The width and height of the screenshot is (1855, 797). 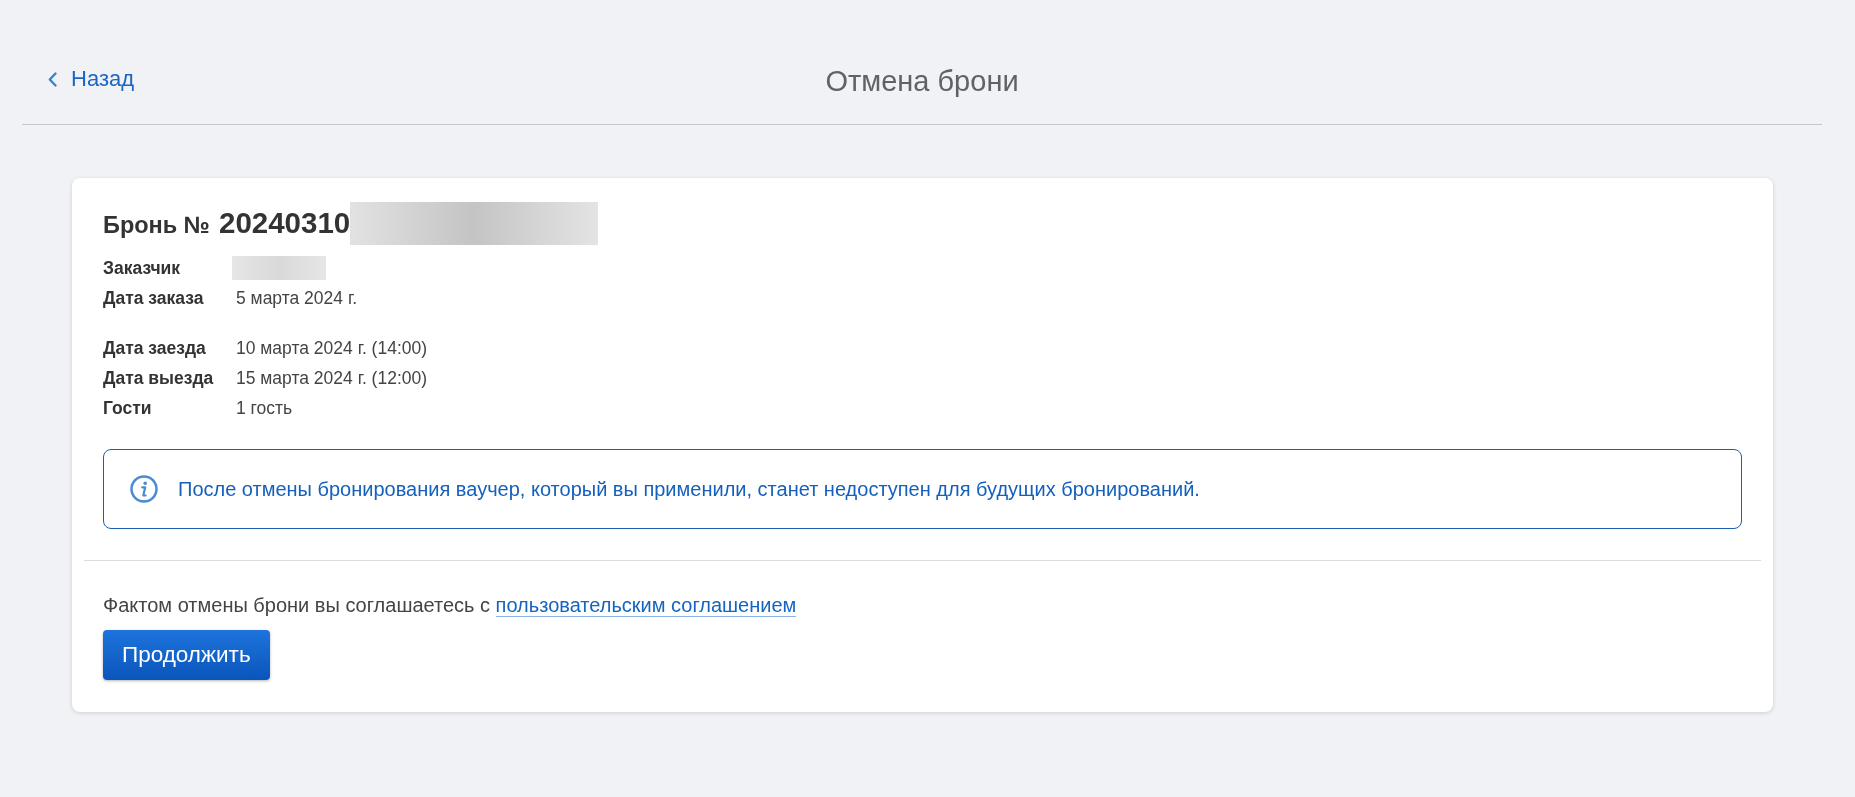 I want to click on agreement-text: Фактом отмены брони вы соглашаетесь с пользовательским соглашением, so click(x=450, y=605).